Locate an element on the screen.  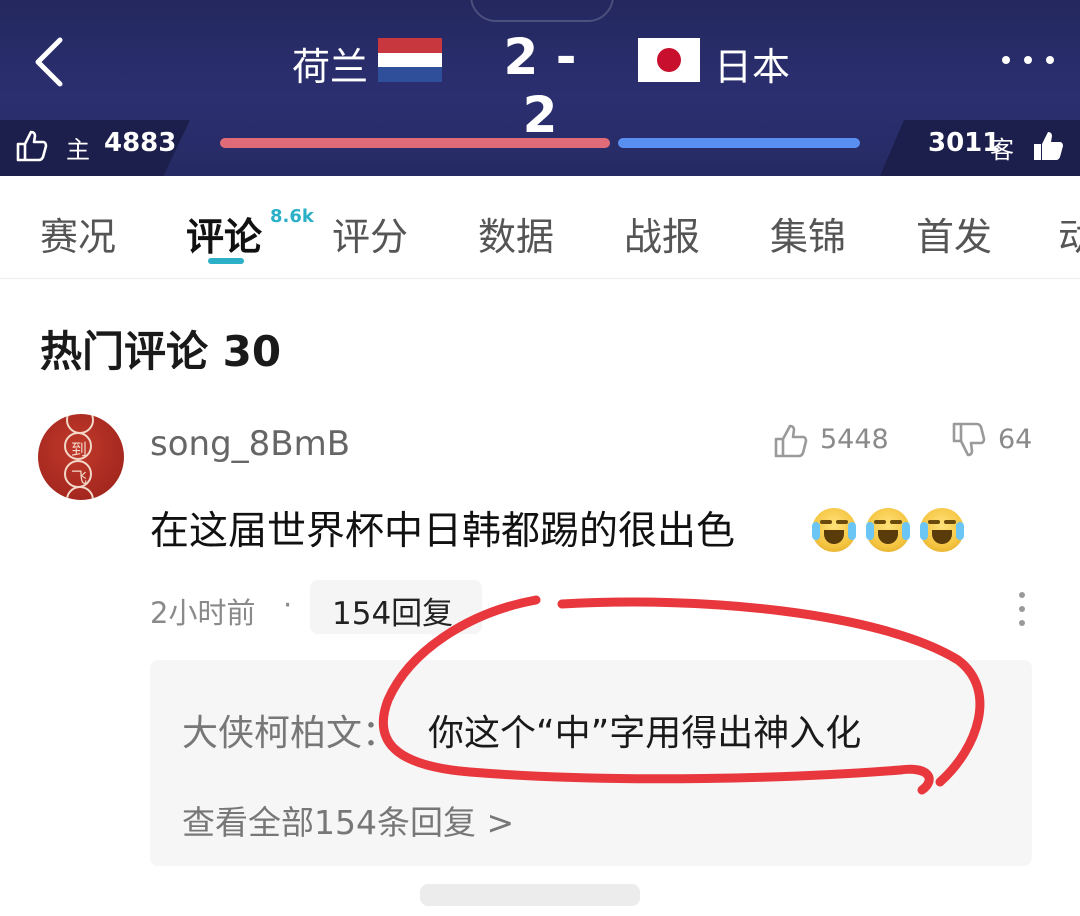
tab-bar: 赛况 评论 8.6k 评分 数据 战报 集锦 首发 动 is located at coordinates (540, 227).